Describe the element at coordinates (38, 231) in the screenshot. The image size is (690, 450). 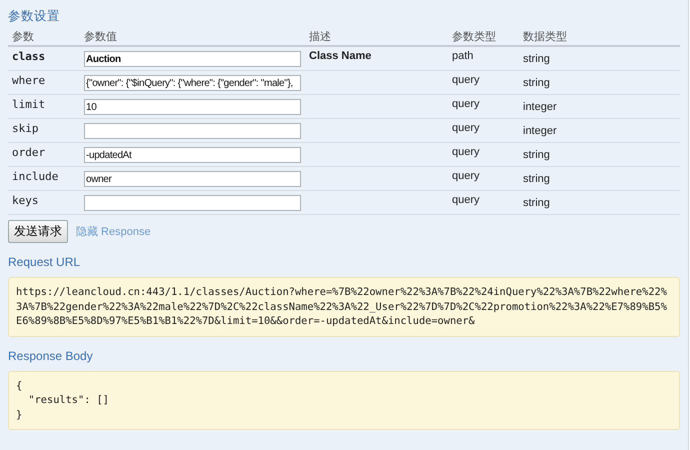
I see `send-request-button: 发送请求` at that location.